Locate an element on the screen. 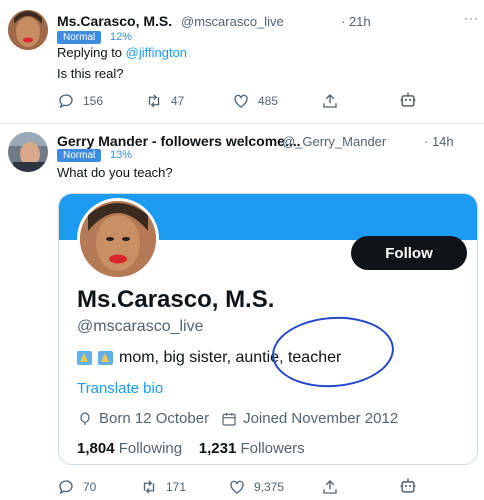  author-handle: @mscarasco_live is located at coordinates (232, 21).